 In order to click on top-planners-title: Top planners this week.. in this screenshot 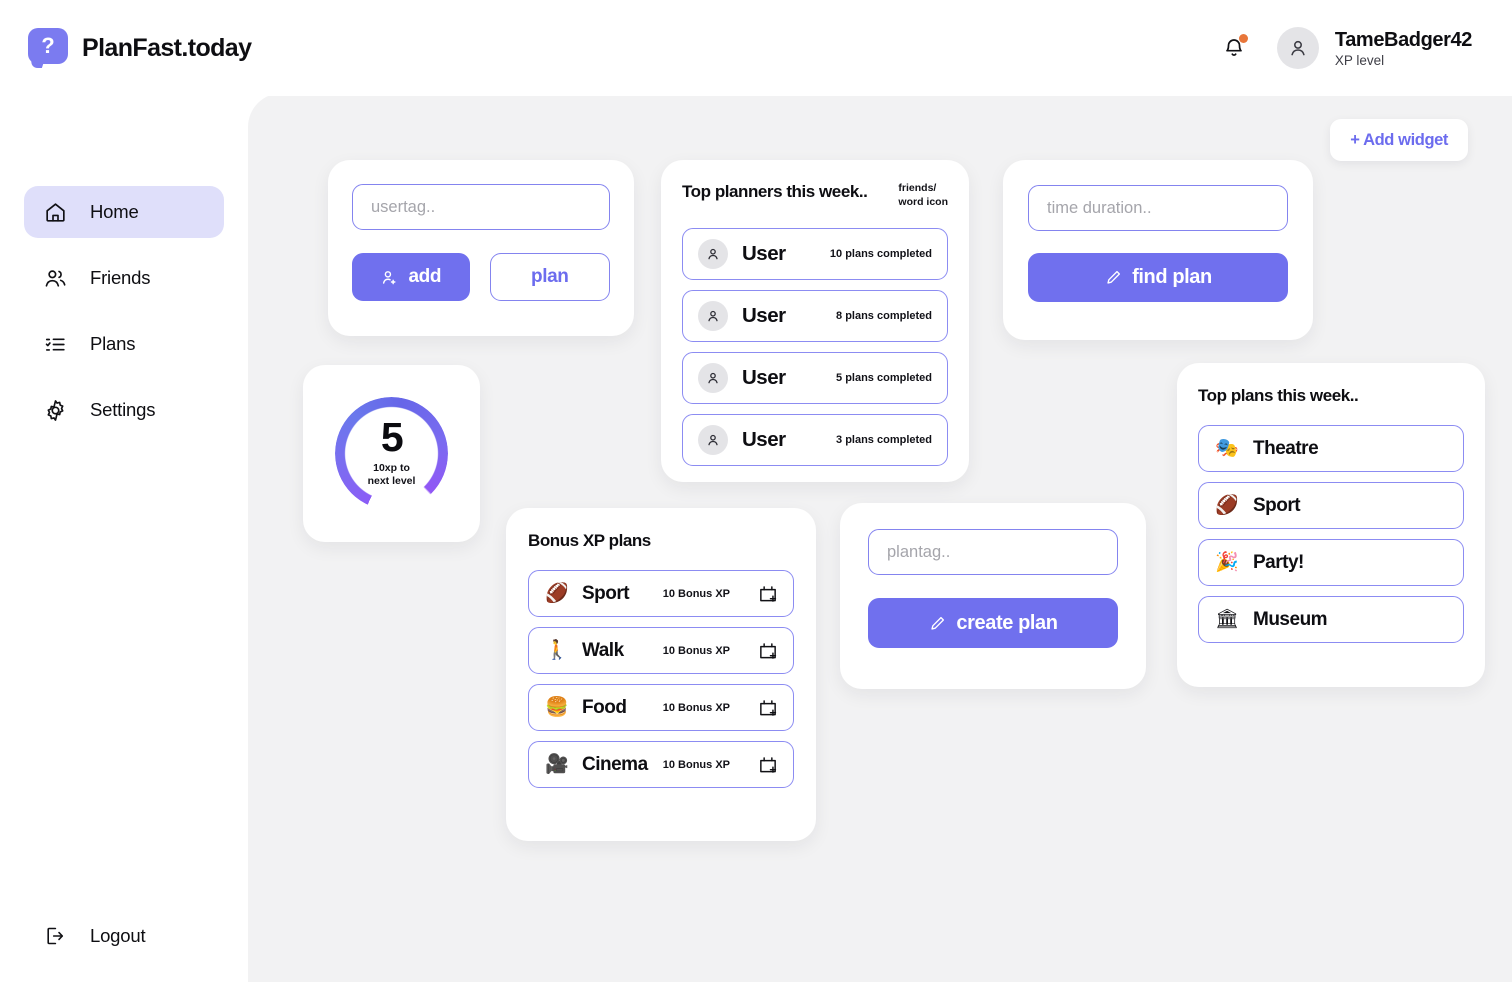, I will do `click(775, 191)`.